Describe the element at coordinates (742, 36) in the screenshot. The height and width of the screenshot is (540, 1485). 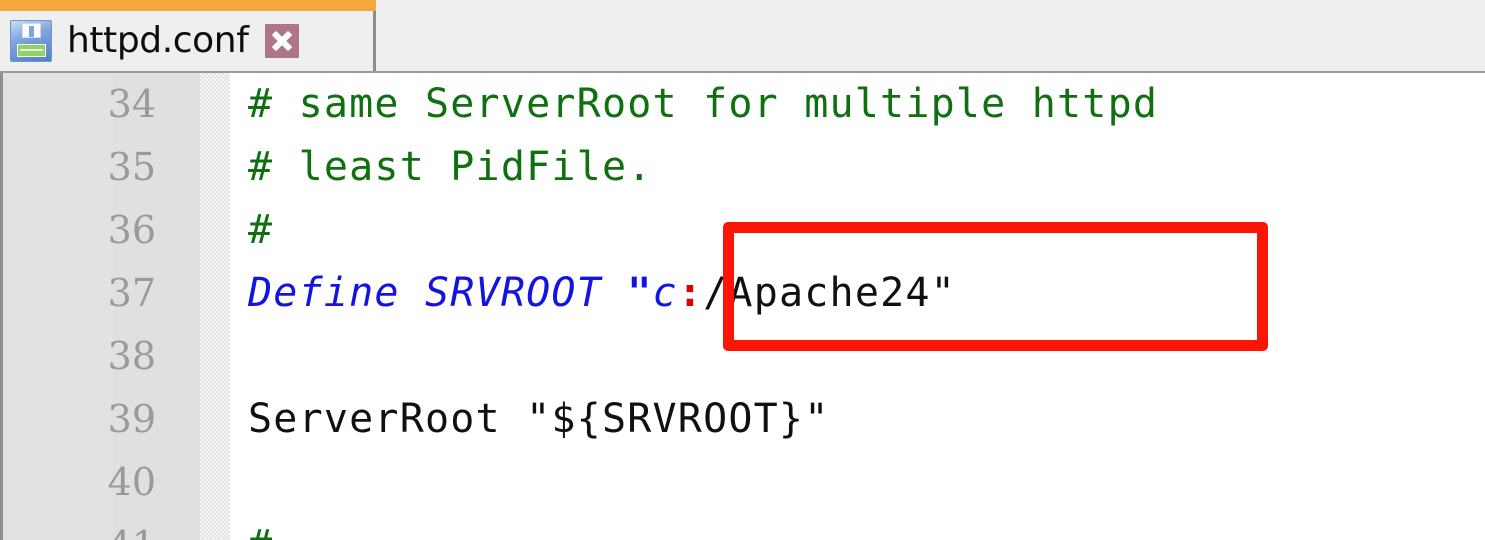
I see `tab-strip: httpd.conf` at that location.